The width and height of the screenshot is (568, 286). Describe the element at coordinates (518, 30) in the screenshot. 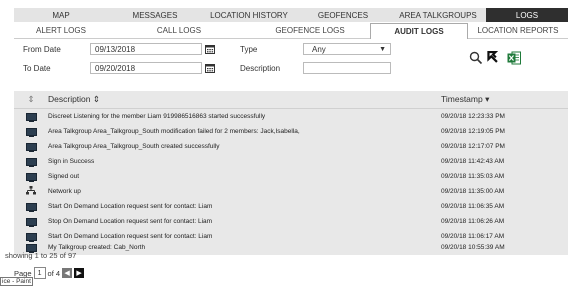

I see `tab-location-reports: LOCATION REPORTS` at that location.